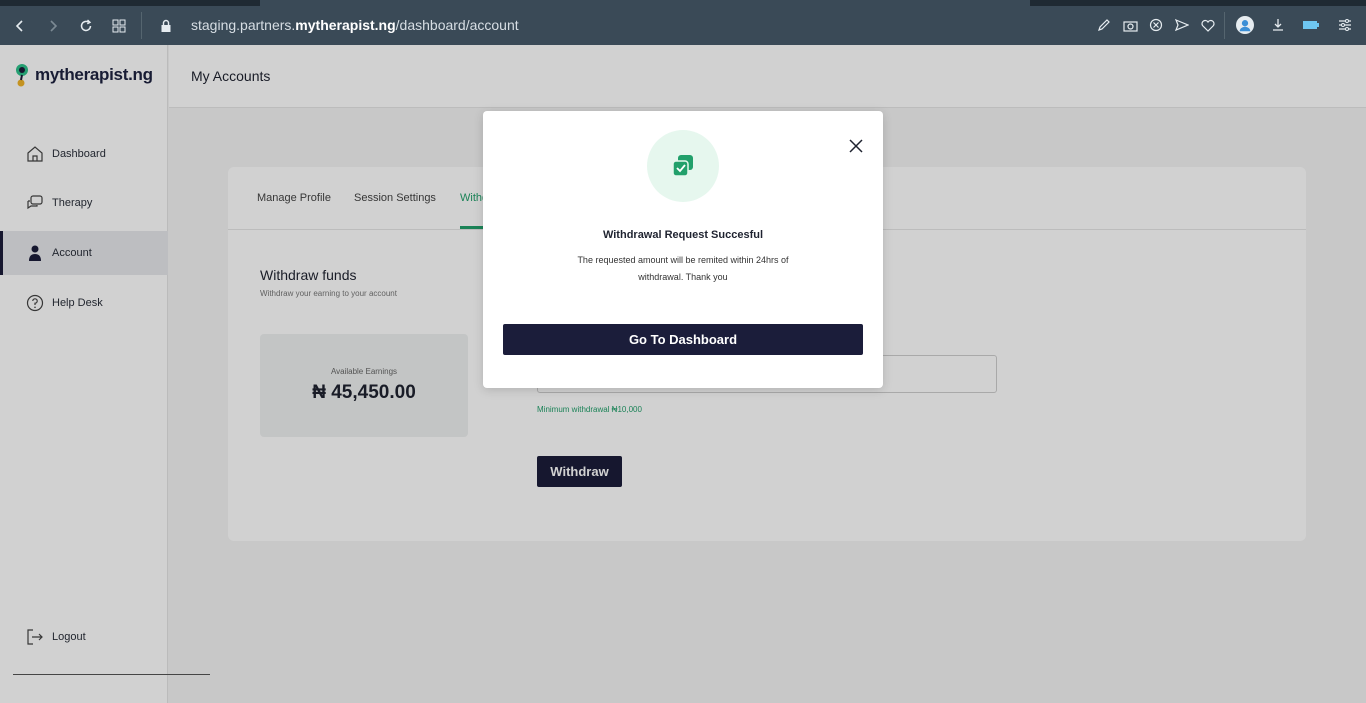 The image size is (1366, 703). I want to click on reload-icon, so click(86, 25).